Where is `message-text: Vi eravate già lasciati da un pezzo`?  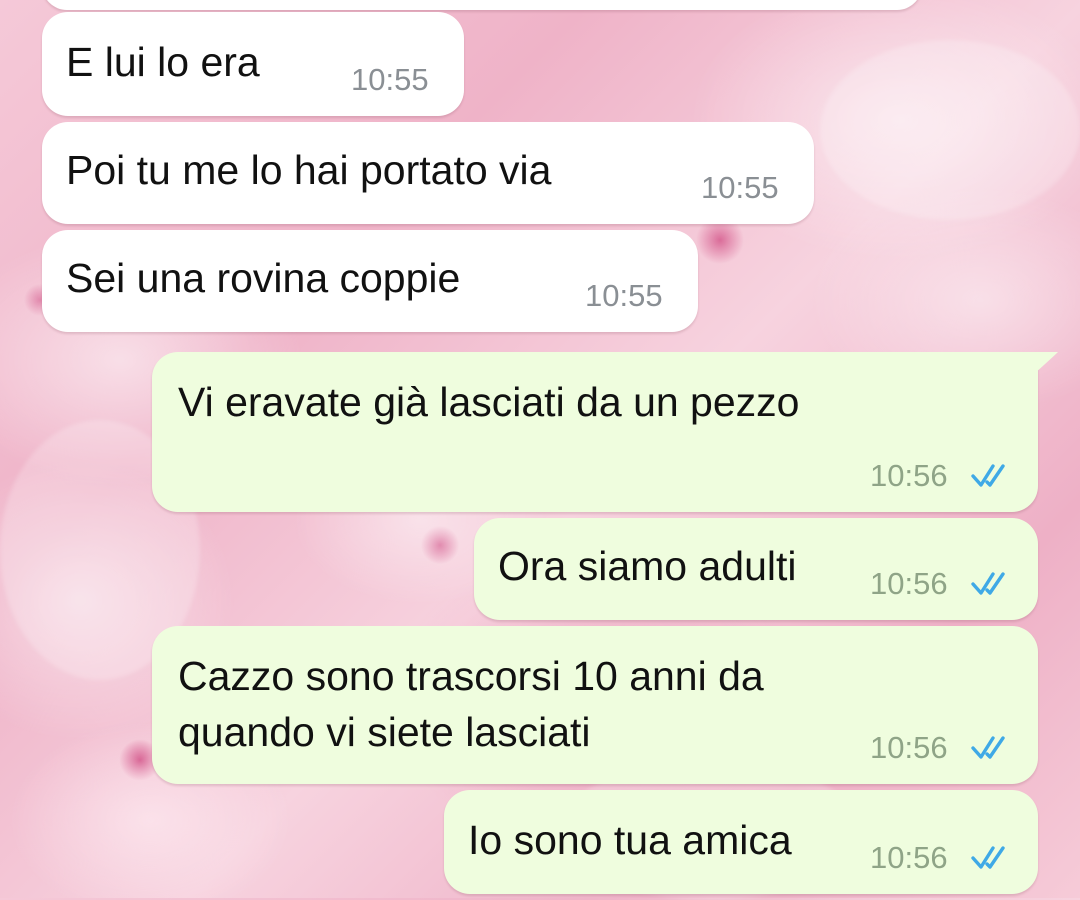 message-text: Vi eravate già lasciati da un pezzo is located at coordinates (489, 402).